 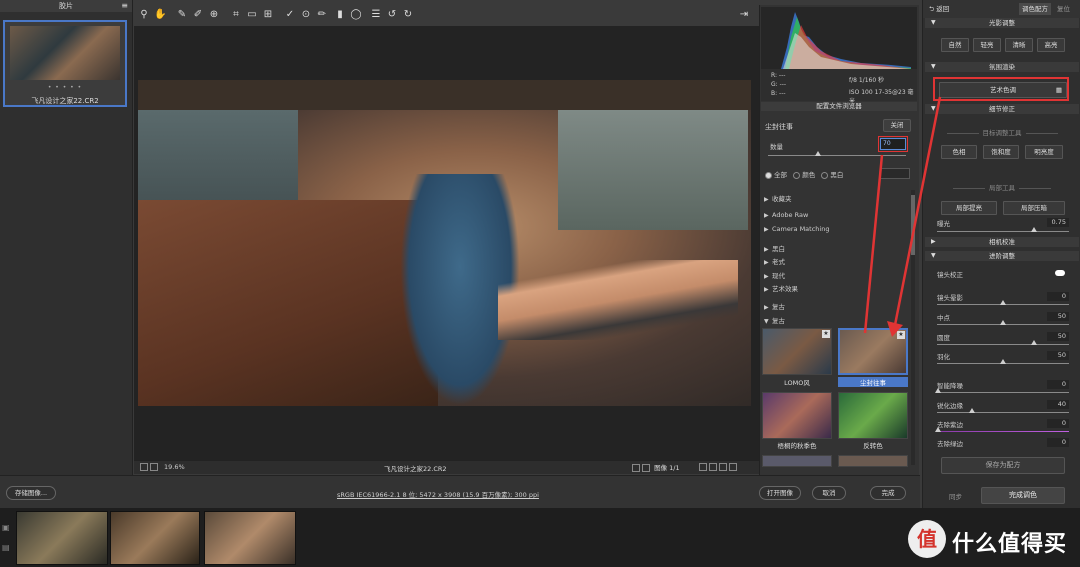 I want to click on purple-slider, so click(x=1003, y=431).